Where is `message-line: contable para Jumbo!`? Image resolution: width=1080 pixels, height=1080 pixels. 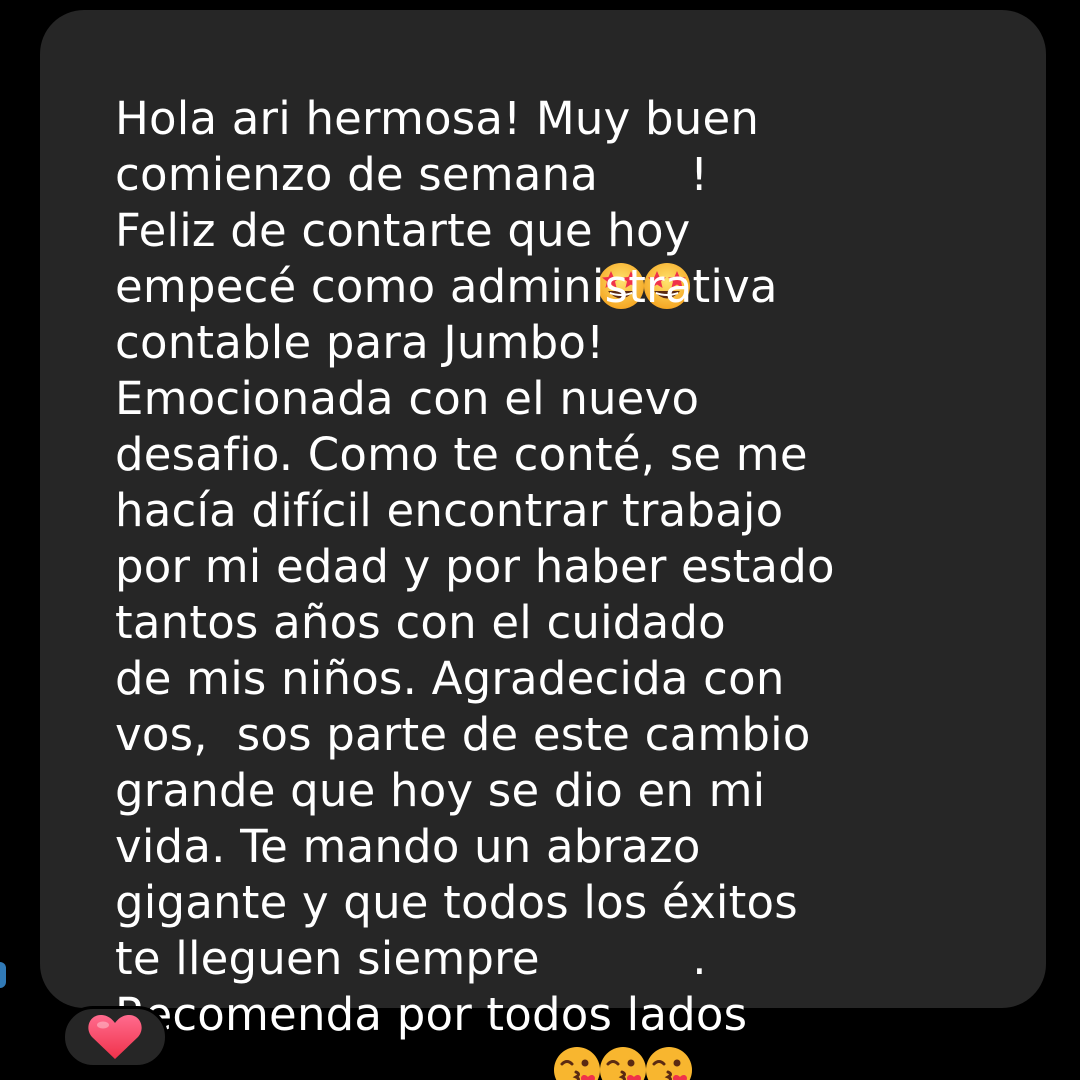 message-line: contable para Jumbo! is located at coordinates (345, 314).